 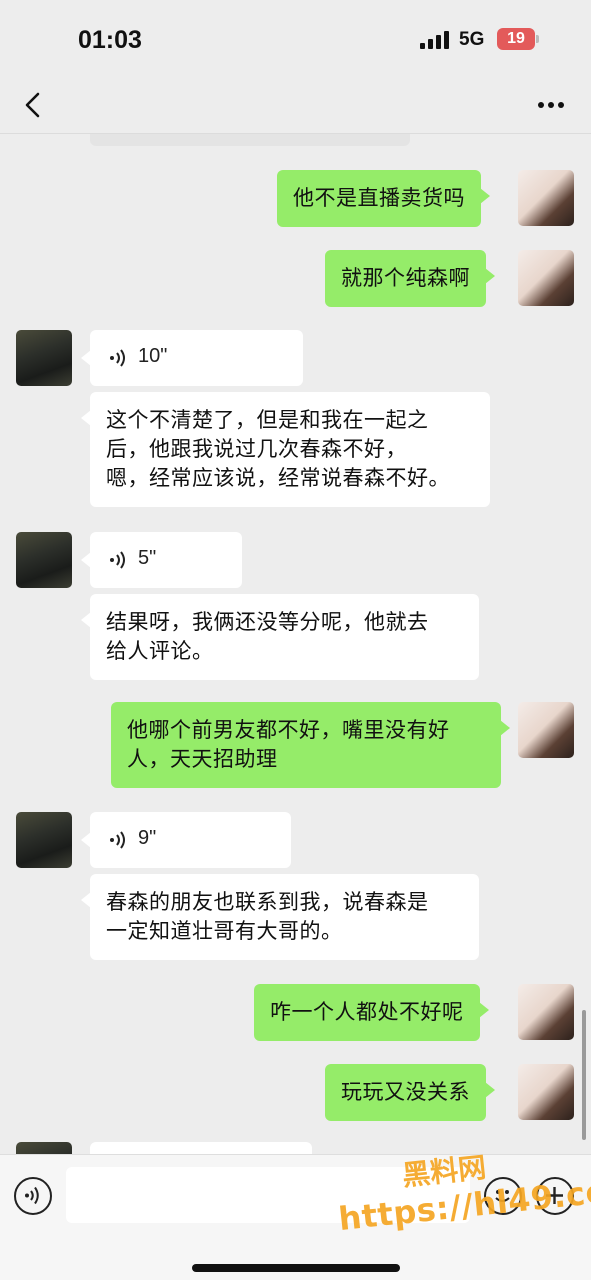 What do you see at coordinates (161, 560) in the screenshot?
I see `voice-message: 5"` at bounding box center [161, 560].